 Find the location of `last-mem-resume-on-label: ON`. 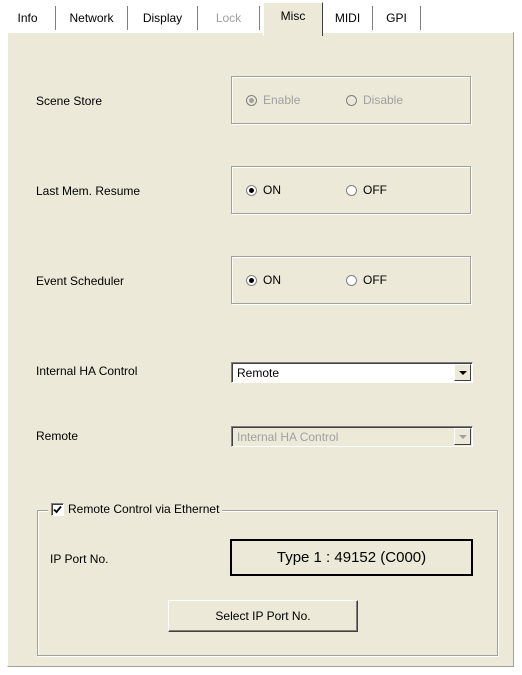

last-mem-resume-on-label: ON is located at coordinates (272, 190).